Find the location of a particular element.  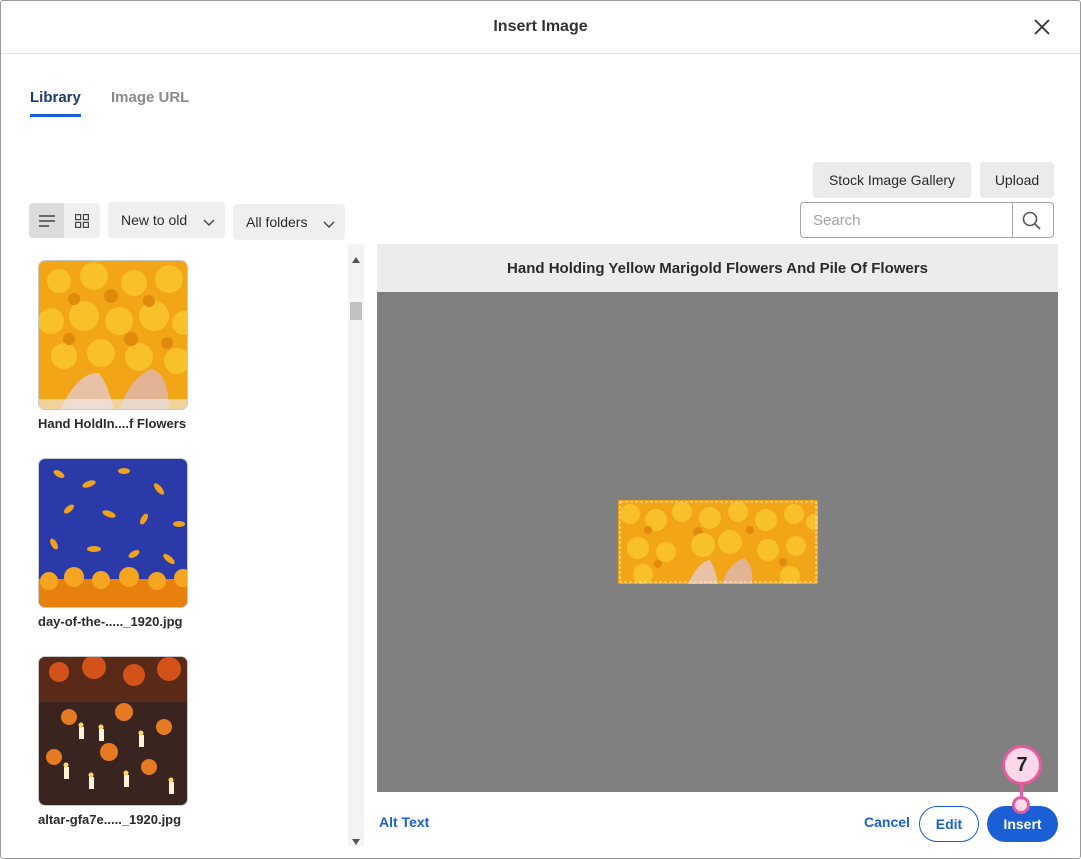

sort-dropdown: New to old is located at coordinates (166, 220).